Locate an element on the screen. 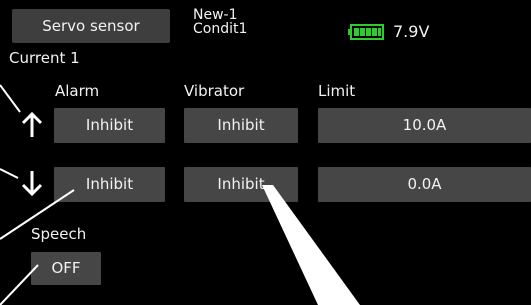 The image size is (531, 305). arrow-down-icon is located at coordinates (32, 184).